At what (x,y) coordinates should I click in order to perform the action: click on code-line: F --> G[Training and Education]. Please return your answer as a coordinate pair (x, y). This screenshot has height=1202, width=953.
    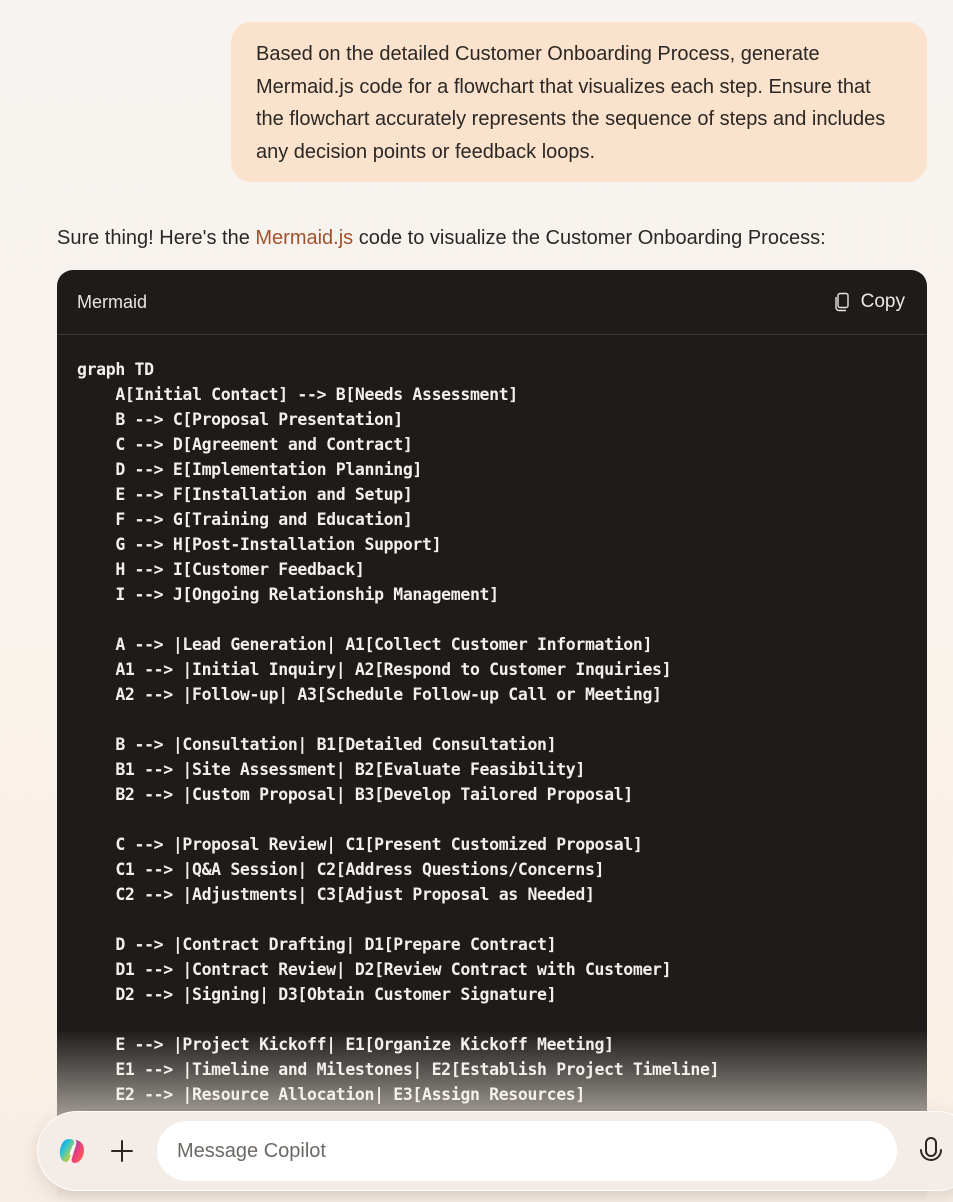
    Looking at the image, I should click on (245, 519).